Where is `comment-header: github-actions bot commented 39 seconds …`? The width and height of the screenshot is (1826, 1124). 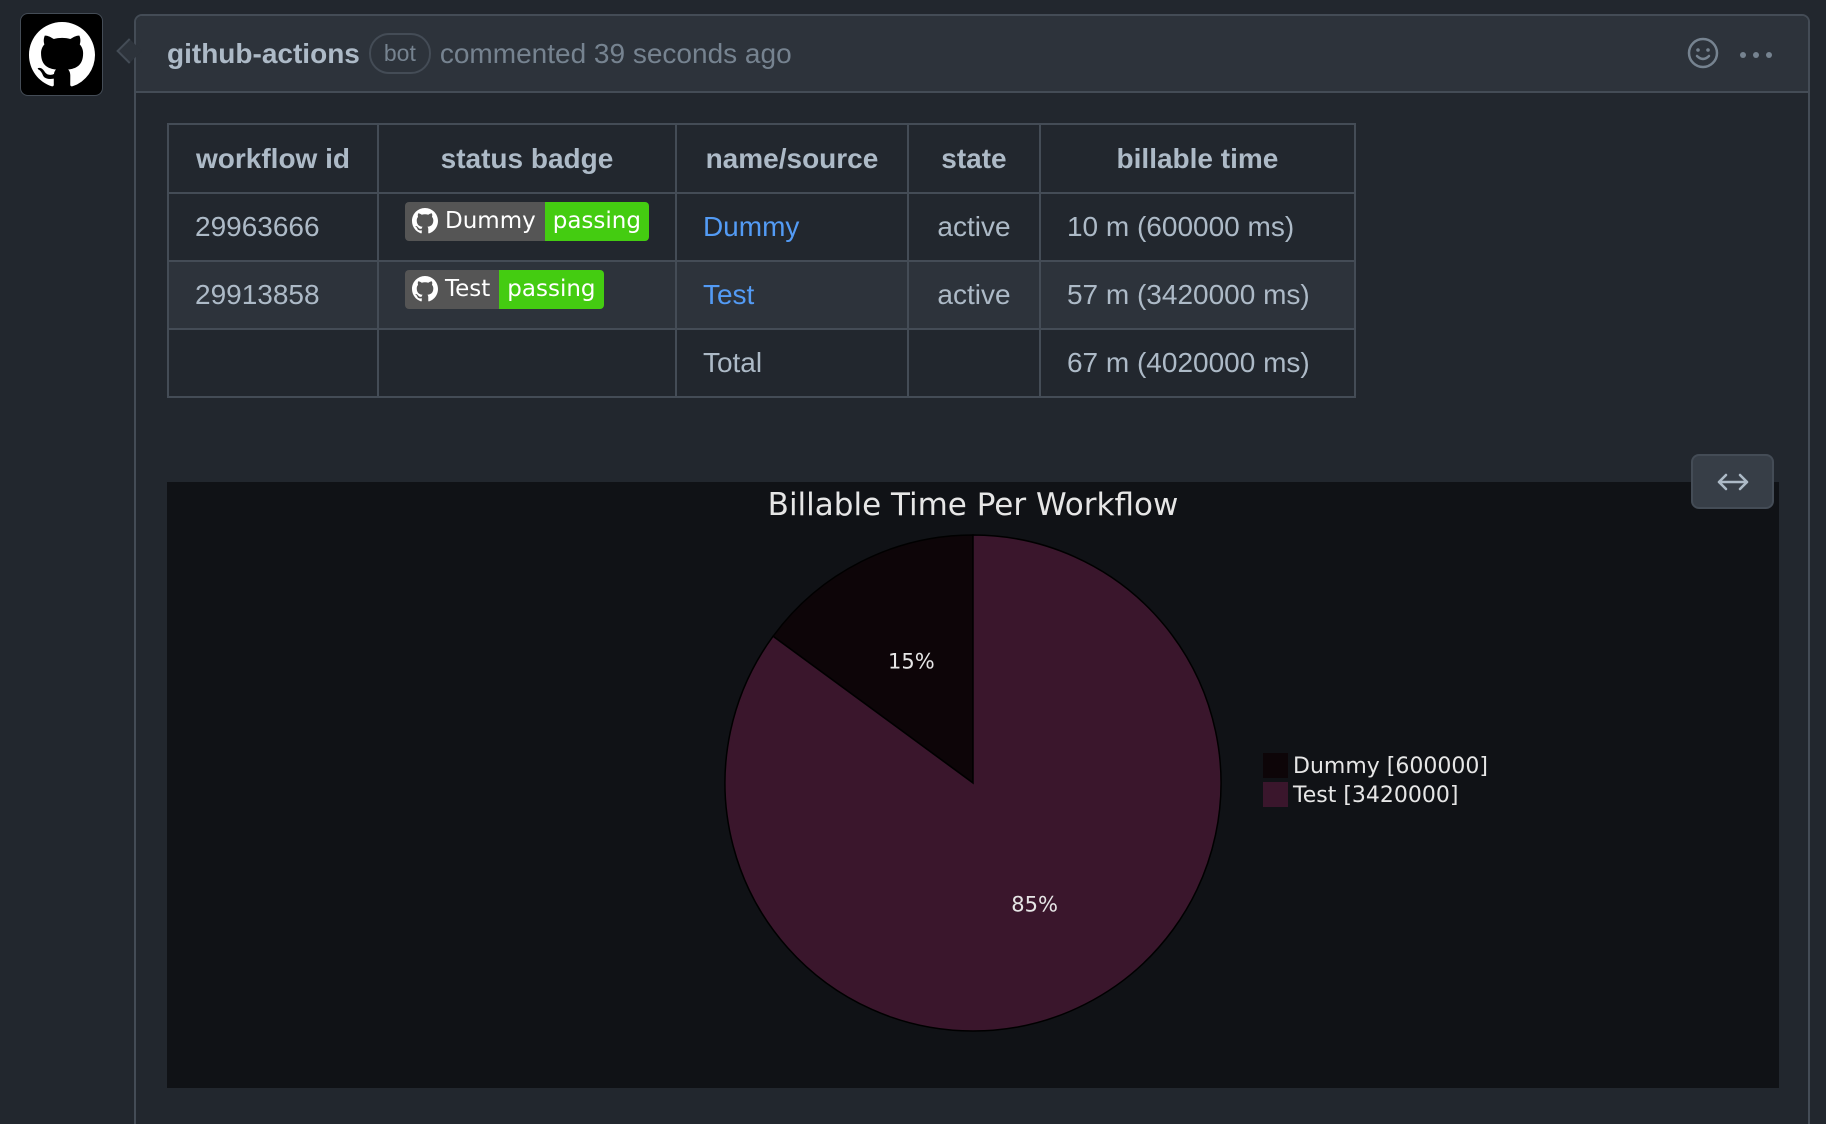
comment-header: github-actions bot commented 39 seconds … is located at coordinates (972, 54).